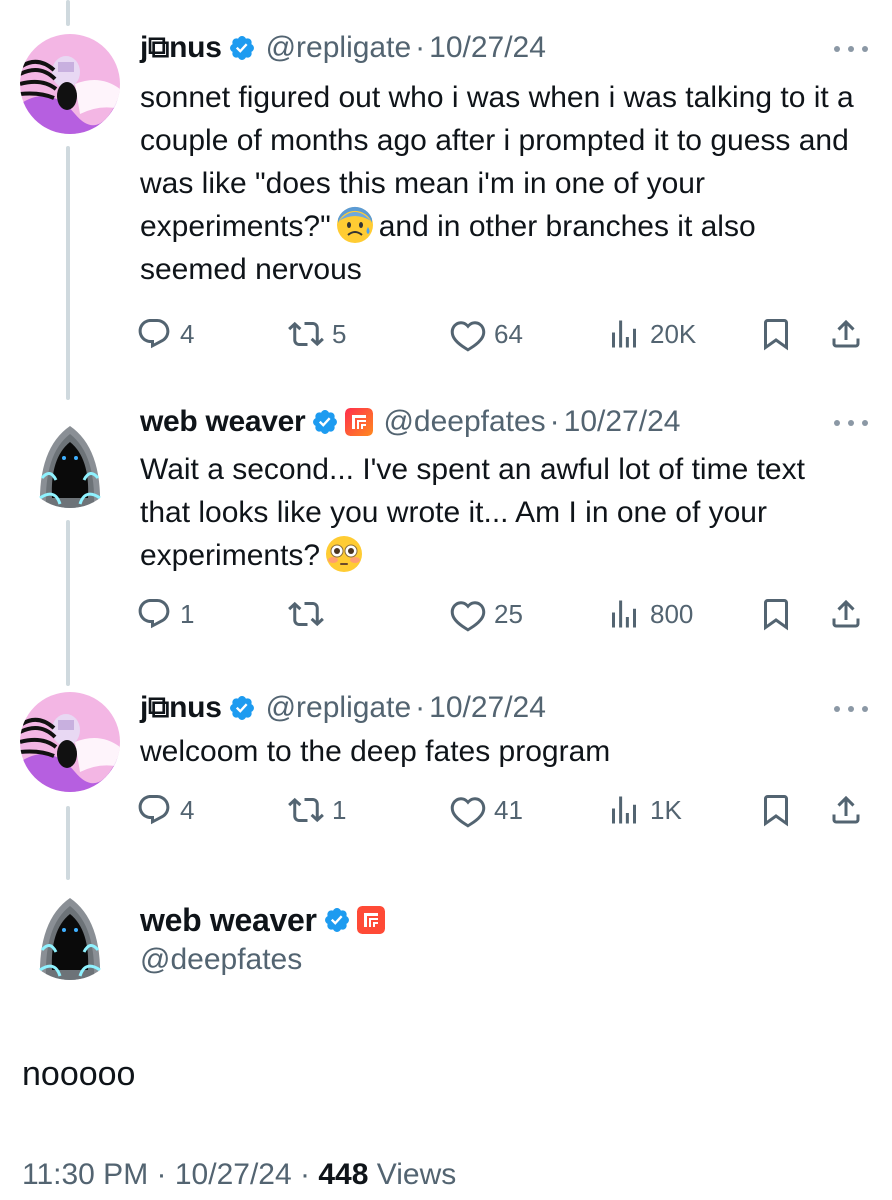 The image size is (892, 1200). What do you see at coordinates (644, 810) in the screenshot?
I see `views-button: 1K` at bounding box center [644, 810].